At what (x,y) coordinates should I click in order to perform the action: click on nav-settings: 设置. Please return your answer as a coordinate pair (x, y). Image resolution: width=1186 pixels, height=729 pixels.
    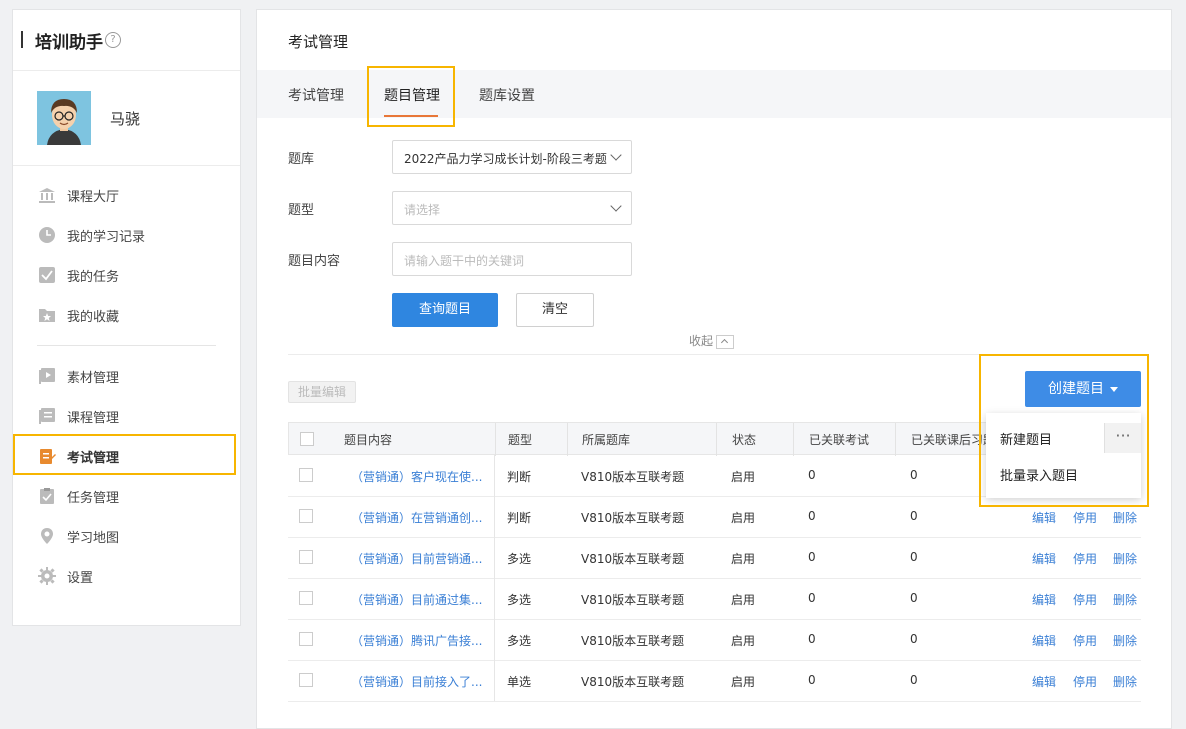
    Looking at the image, I should click on (127, 576).